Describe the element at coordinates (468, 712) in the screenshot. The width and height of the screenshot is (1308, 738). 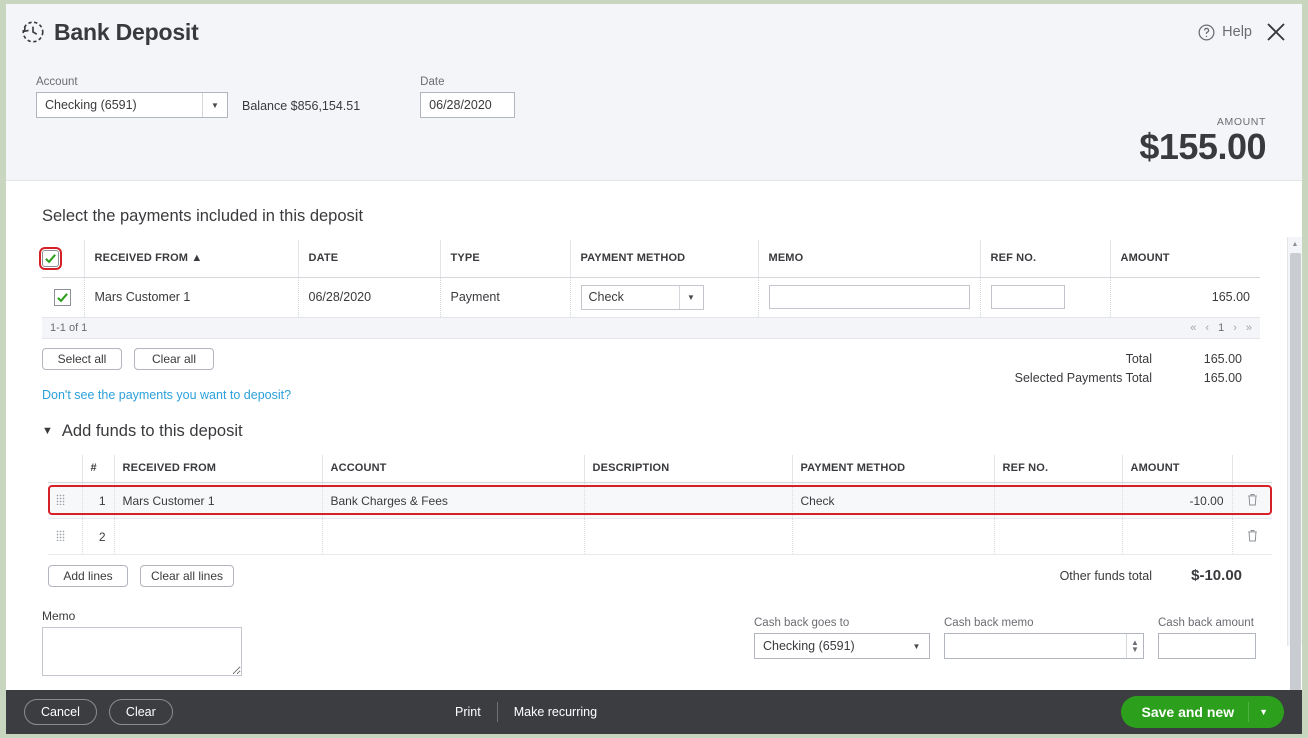
I see `print-link: Print` at that location.